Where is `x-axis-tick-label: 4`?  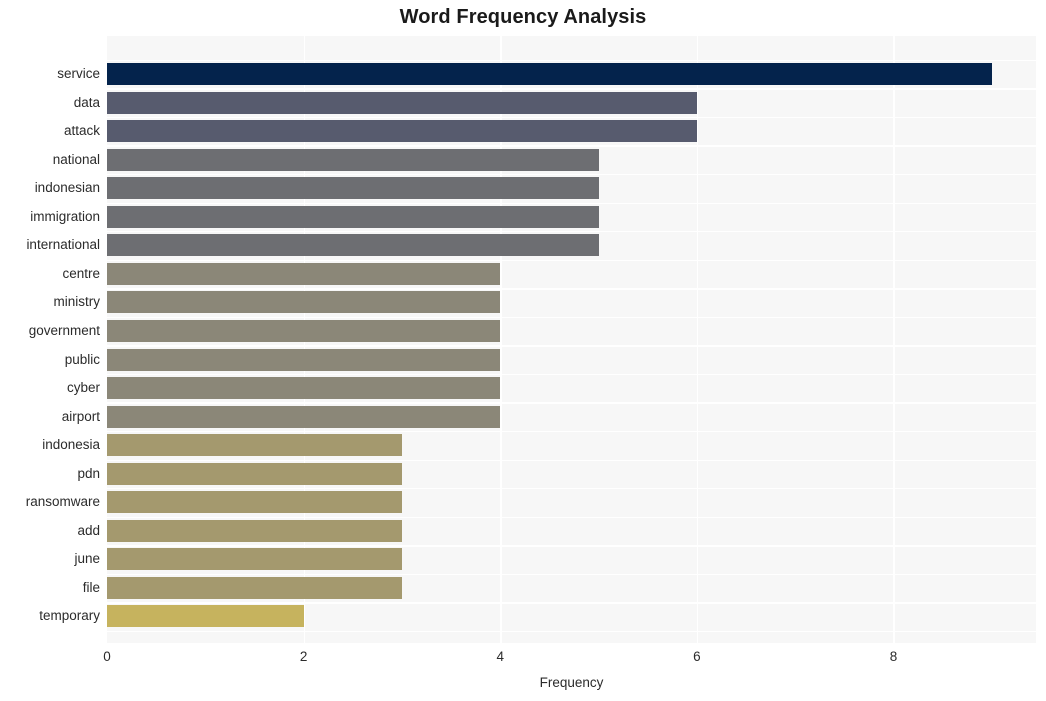 x-axis-tick-label: 4 is located at coordinates (500, 656).